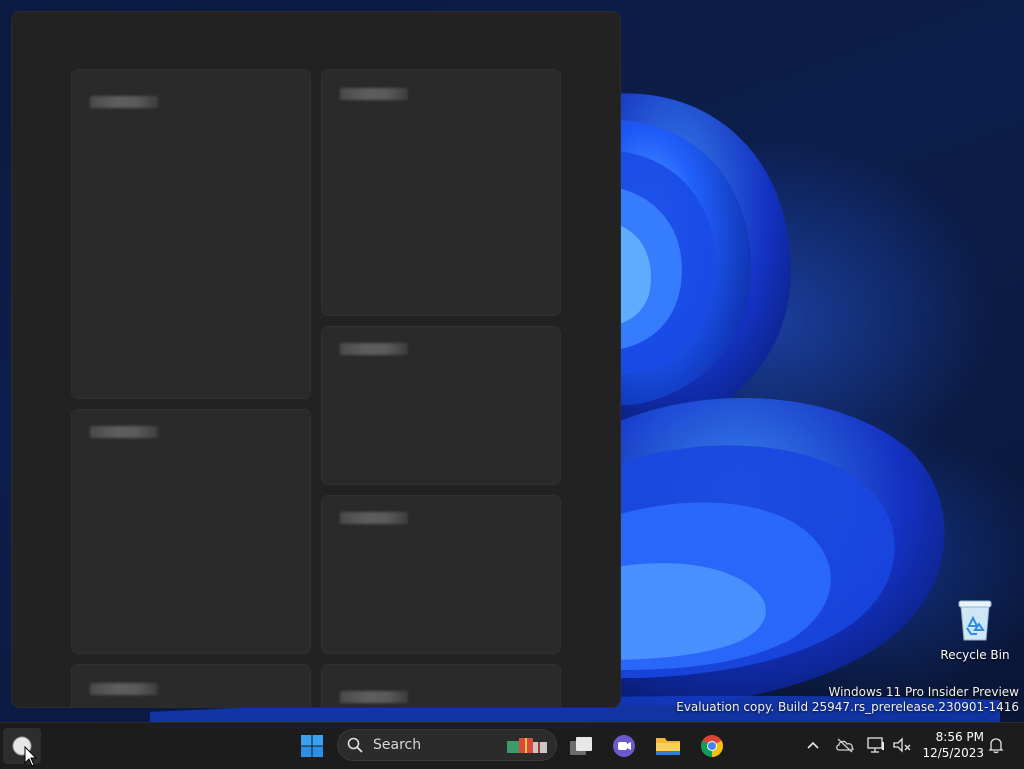 This screenshot has width=1024, height=769. I want to click on notifications-bell-icon, so click(996, 746).